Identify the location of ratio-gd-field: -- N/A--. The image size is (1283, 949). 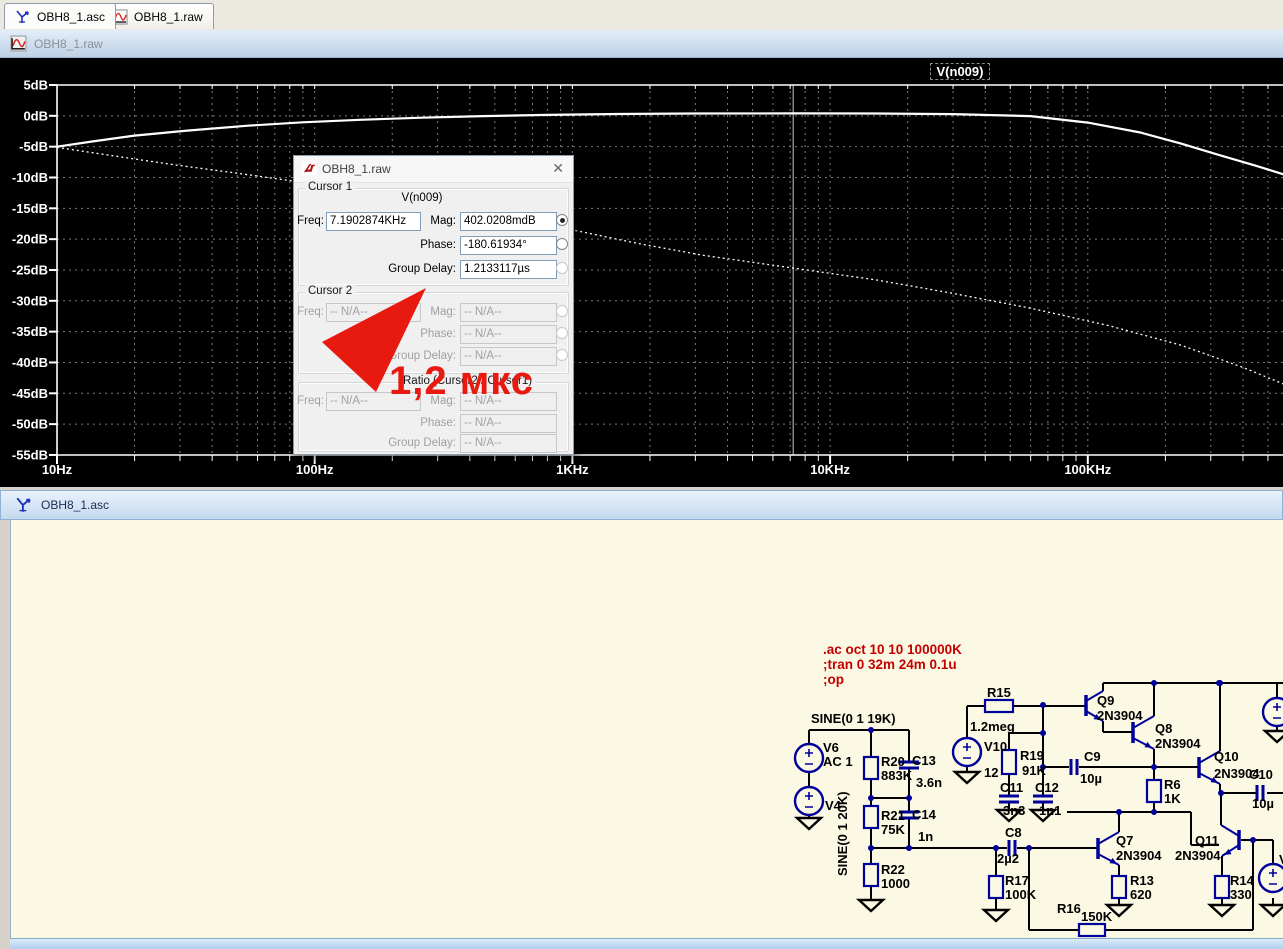
(508, 443).